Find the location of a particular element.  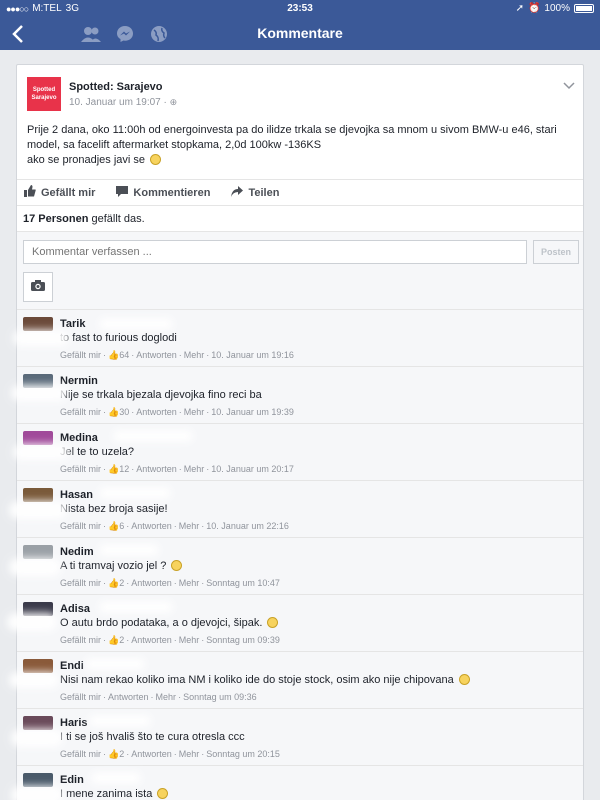

commenter-name: Edin is located at coordinates (72, 780).